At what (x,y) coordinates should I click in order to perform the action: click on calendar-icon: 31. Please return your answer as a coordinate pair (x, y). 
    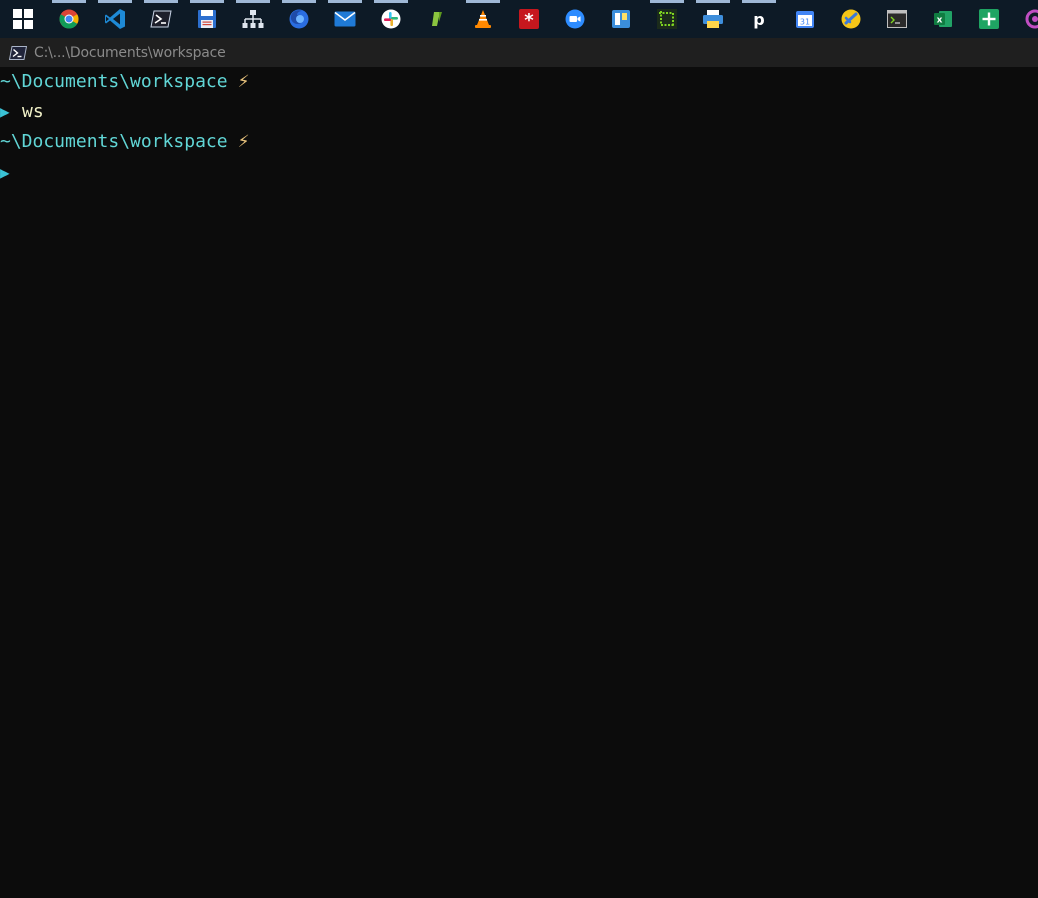
    Looking at the image, I should click on (805, 19).